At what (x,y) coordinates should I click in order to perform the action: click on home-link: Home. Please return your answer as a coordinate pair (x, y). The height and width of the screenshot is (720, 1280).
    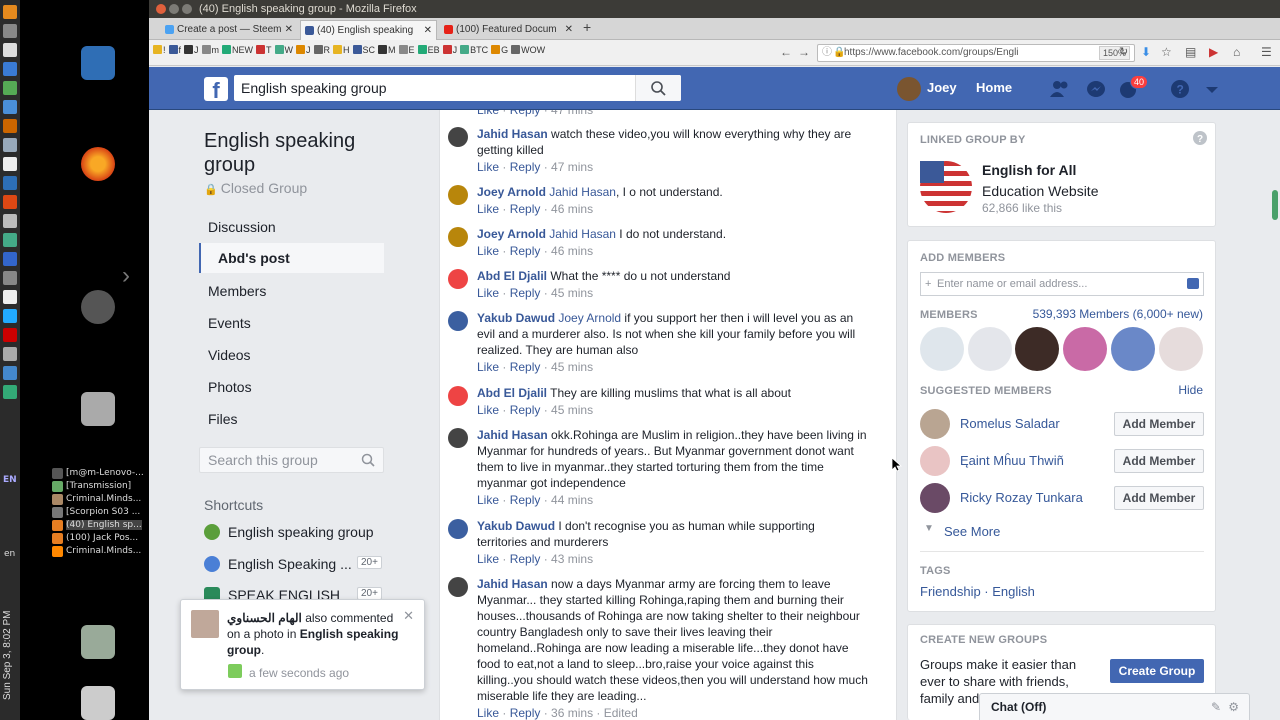
    Looking at the image, I should click on (994, 88).